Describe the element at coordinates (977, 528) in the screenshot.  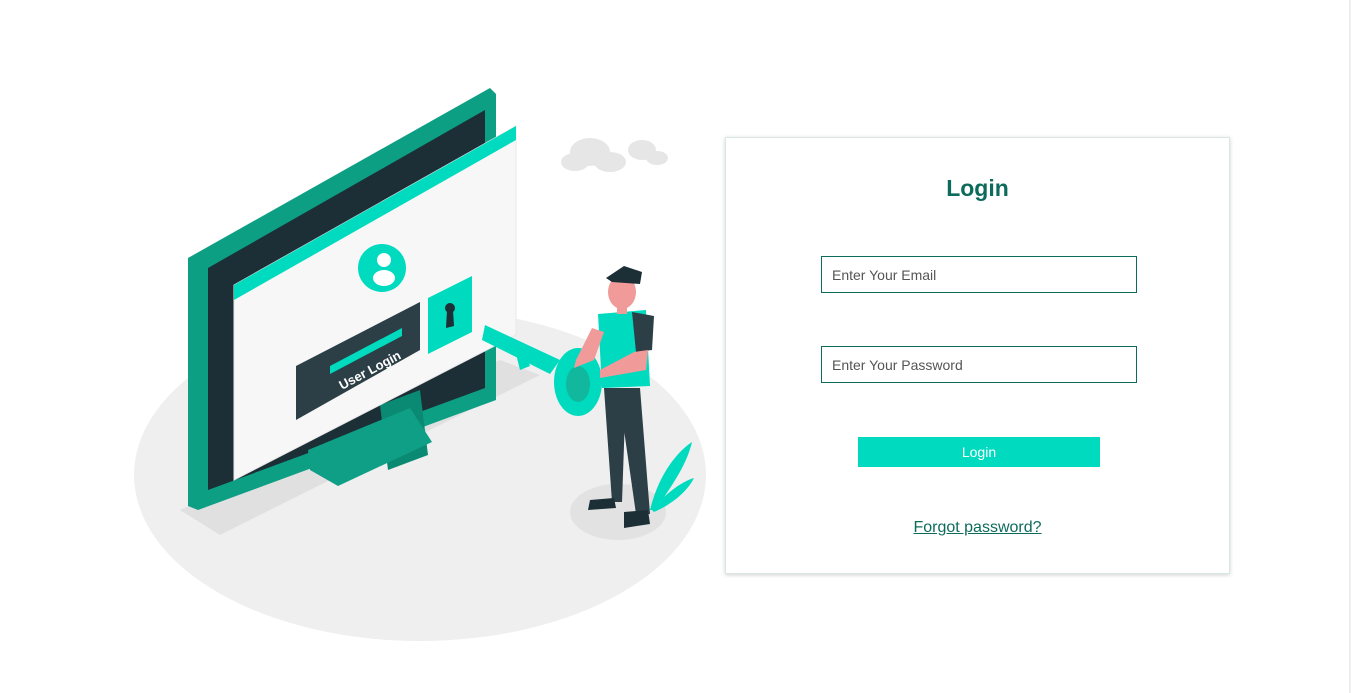
I see `forgot-password-link: Forgot password?` at that location.